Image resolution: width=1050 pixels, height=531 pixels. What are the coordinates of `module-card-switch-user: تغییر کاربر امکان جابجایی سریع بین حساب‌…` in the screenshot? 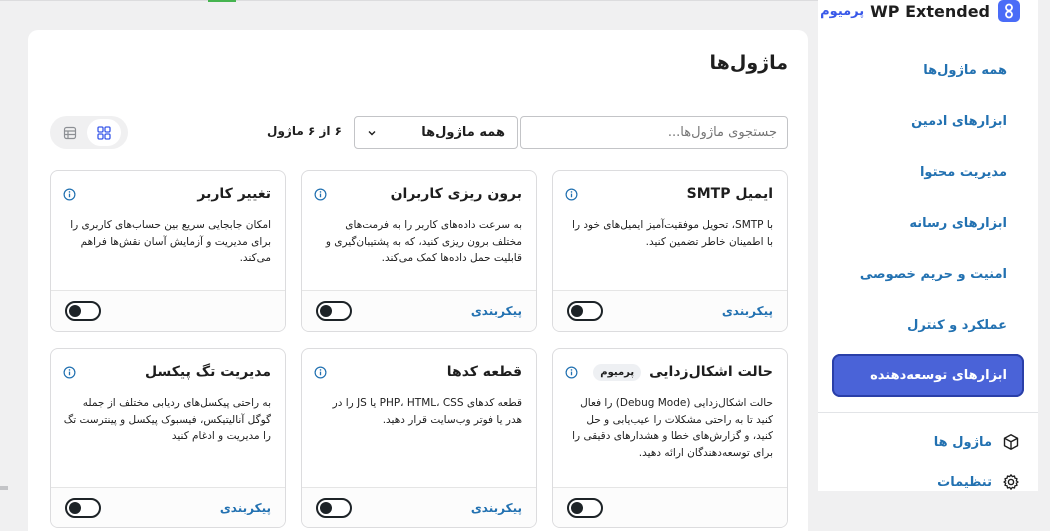 It's located at (168, 251).